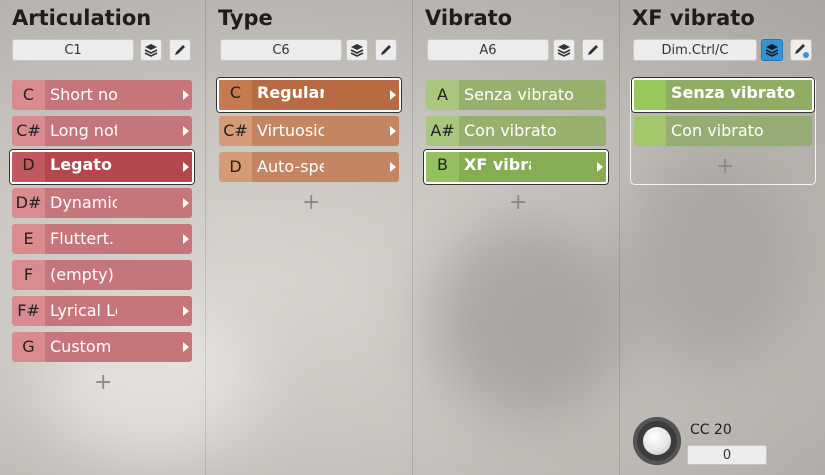 This screenshot has height=475, width=825. What do you see at coordinates (518, 203) in the screenshot?
I see `add-vibrato-button: +` at bounding box center [518, 203].